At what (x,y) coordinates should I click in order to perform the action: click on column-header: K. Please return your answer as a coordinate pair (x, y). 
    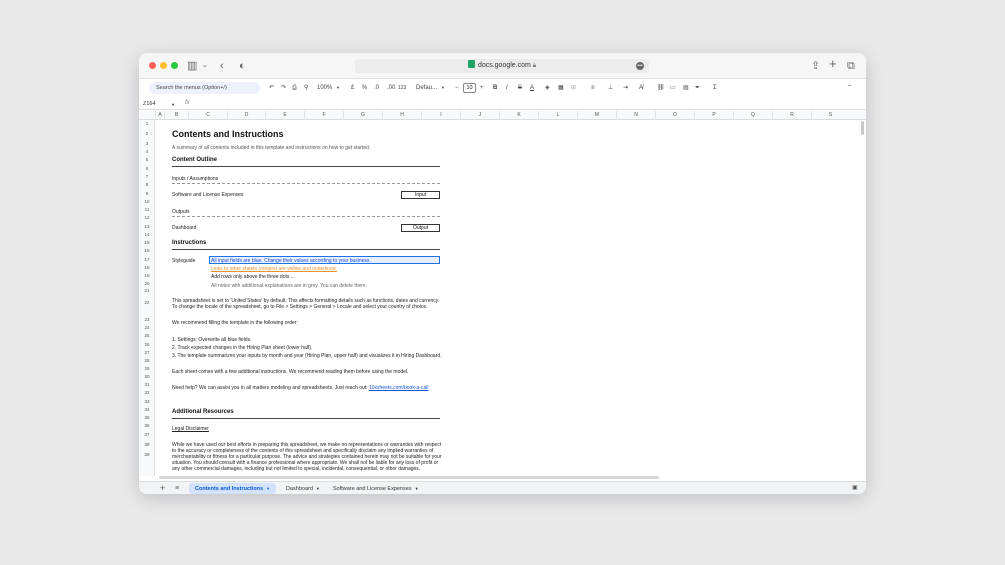
    Looking at the image, I should click on (518, 115).